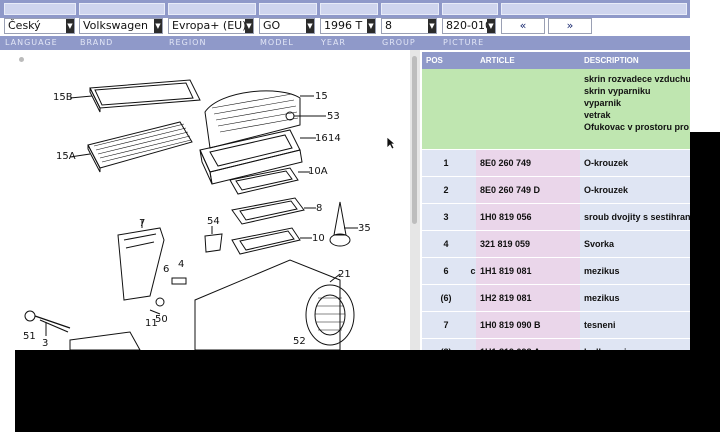 This screenshot has width=720, height=432. What do you see at coordinates (414, 140) in the screenshot?
I see `diagram-scrollbar-thumb` at bounding box center [414, 140].